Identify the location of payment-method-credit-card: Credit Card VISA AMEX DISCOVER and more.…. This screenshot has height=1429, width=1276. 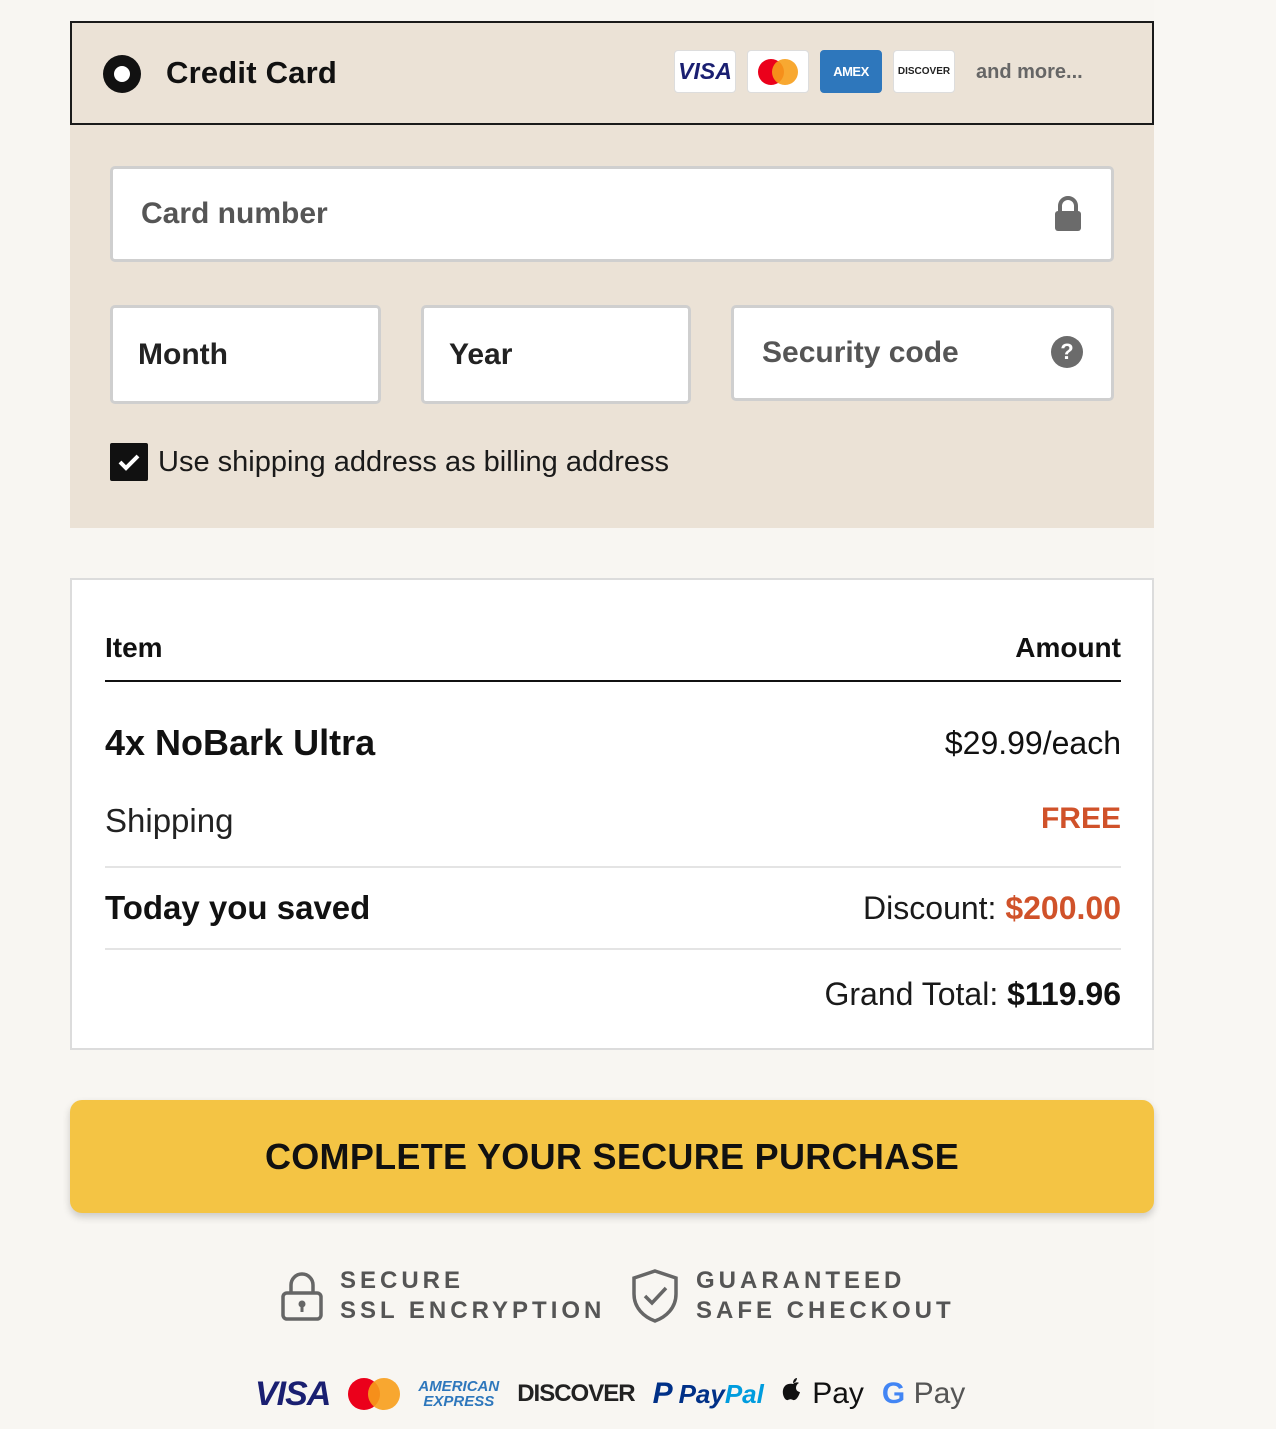
(612, 73).